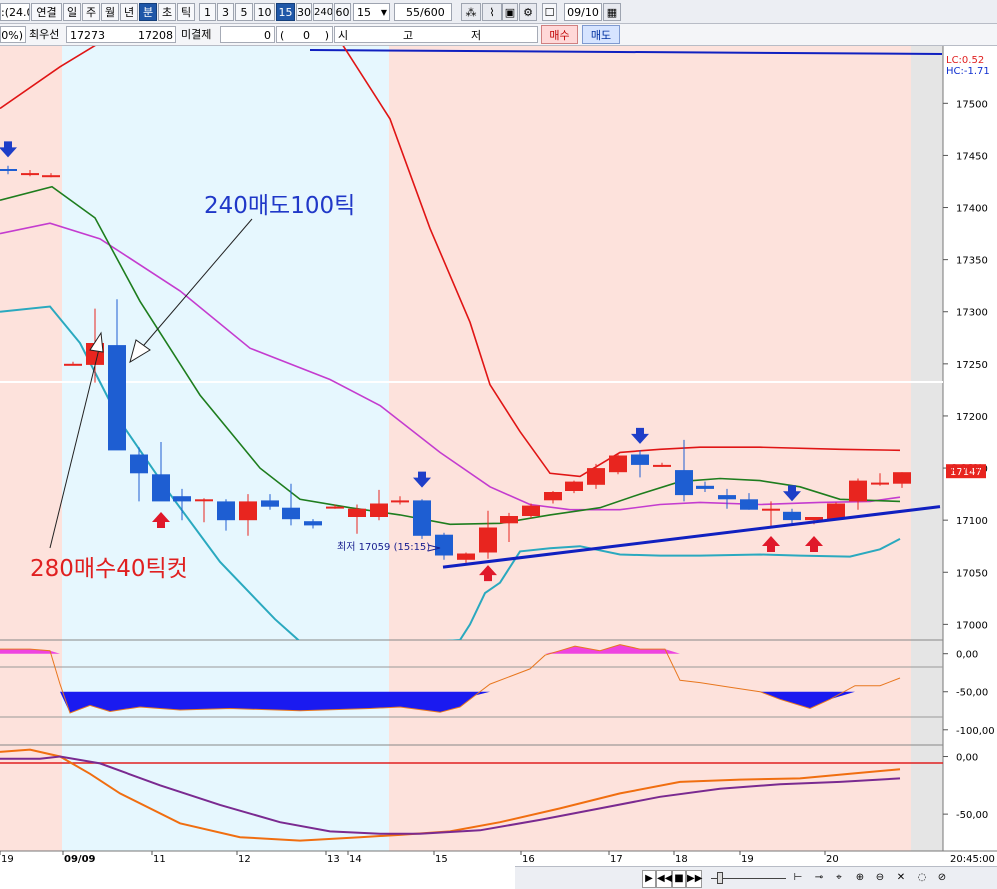  What do you see at coordinates (419, 858) in the screenshot?
I see `x-axis: 19 09/09 11 12 13 14 15 16 17 18 19 20` at bounding box center [419, 858].